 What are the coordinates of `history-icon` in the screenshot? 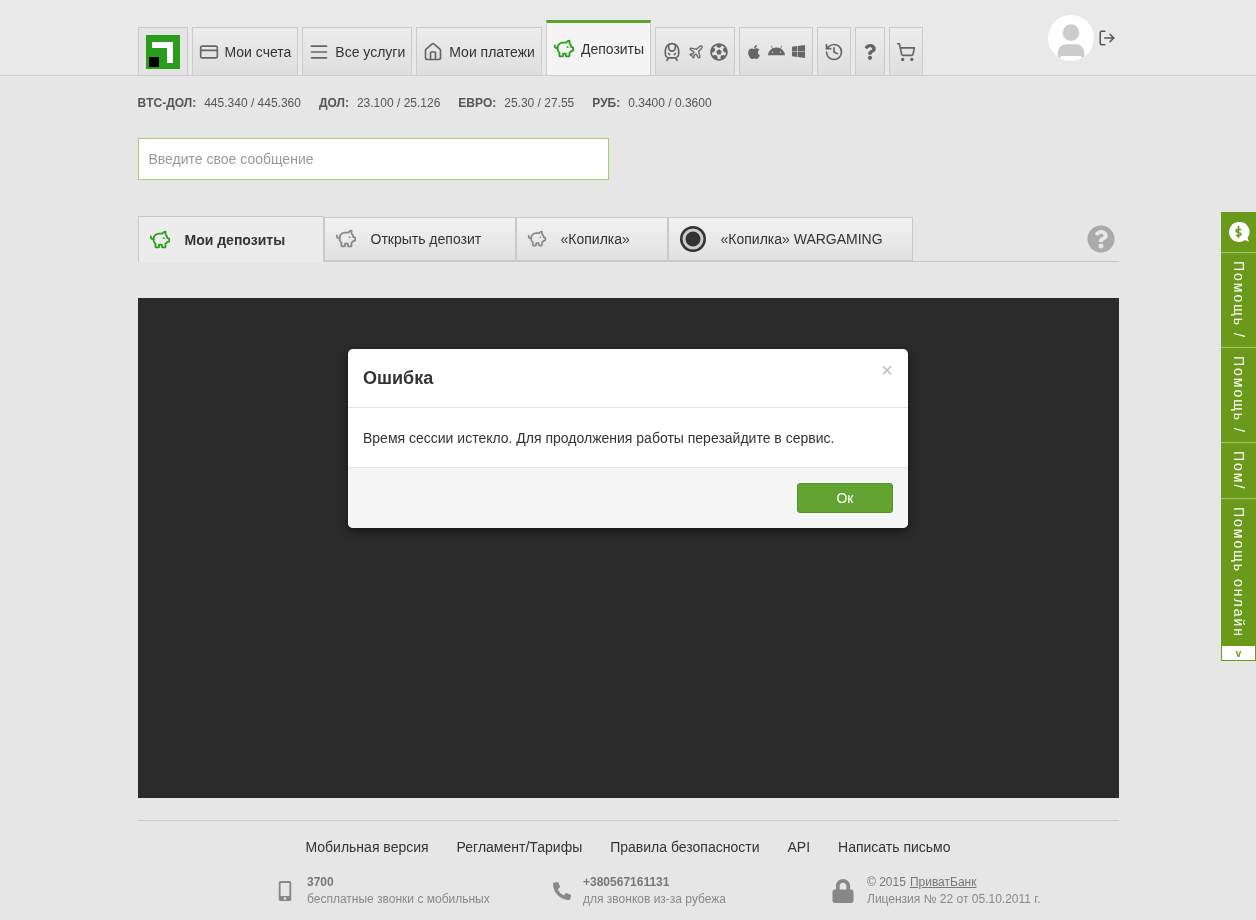 It's located at (834, 51).